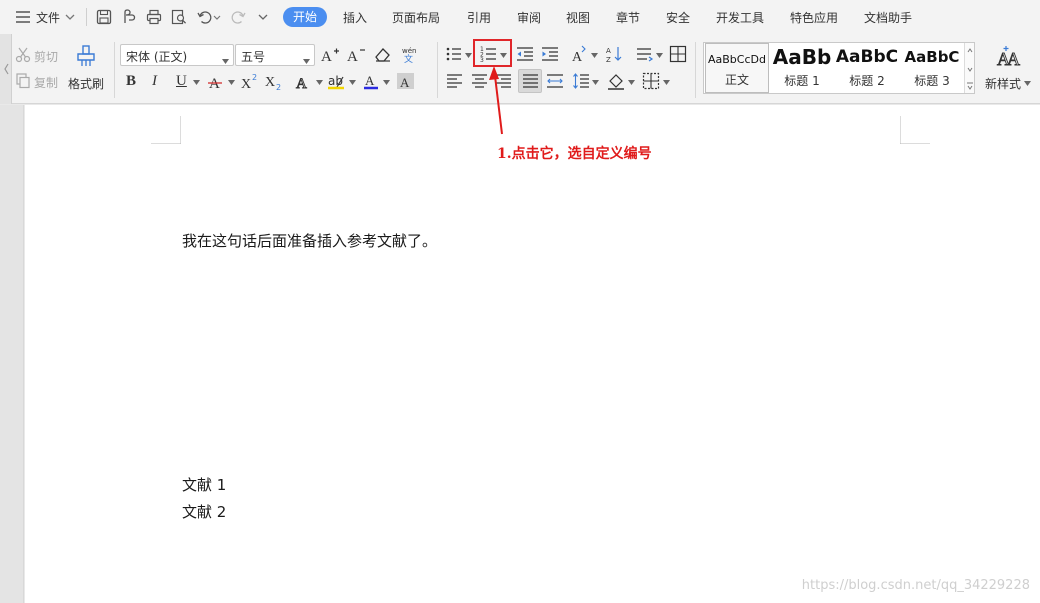  I want to click on annotation-arrow, so click(496, 100).